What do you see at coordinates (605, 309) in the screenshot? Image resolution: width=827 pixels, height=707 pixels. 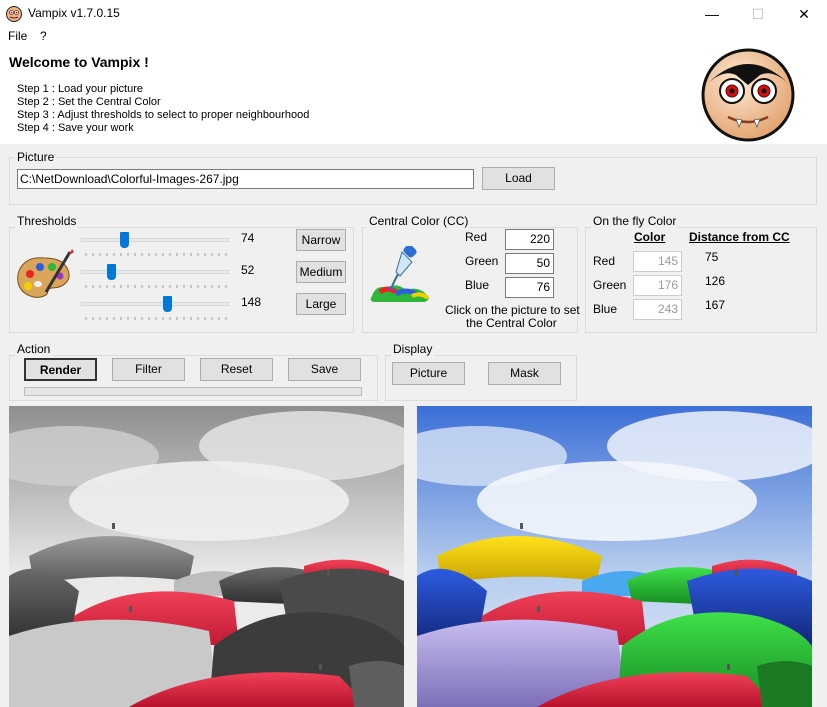 I see `fly-blue-label: Blue` at bounding box center [605, 309].